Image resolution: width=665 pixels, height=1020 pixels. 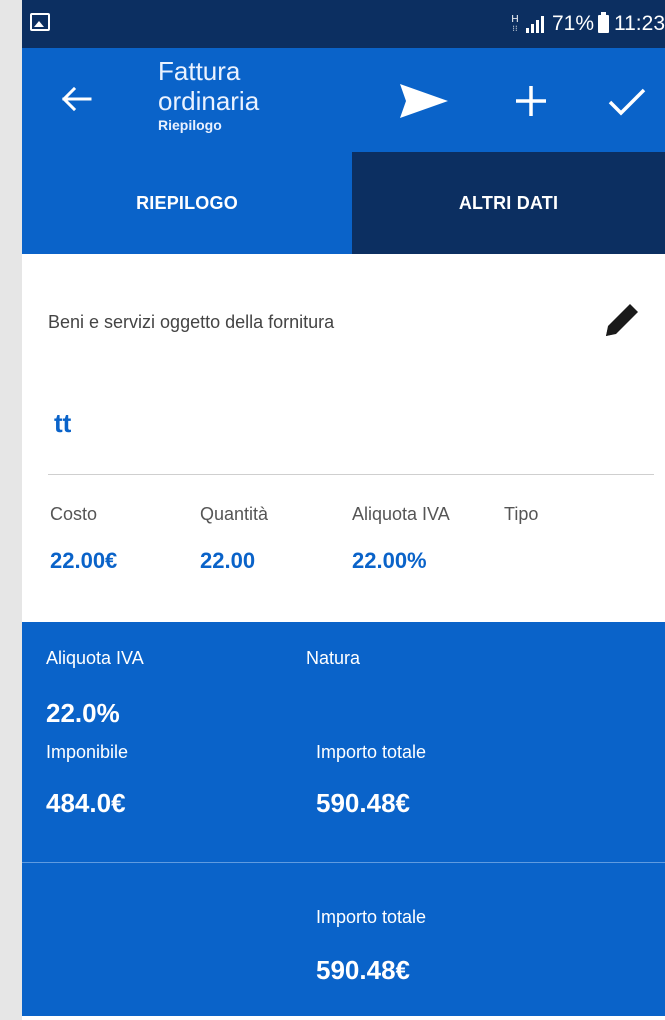 What do you see at coordinates (84, 560) in the screenshot?
I see `cost-value: 22.00€` at bounding box center [84, 560].